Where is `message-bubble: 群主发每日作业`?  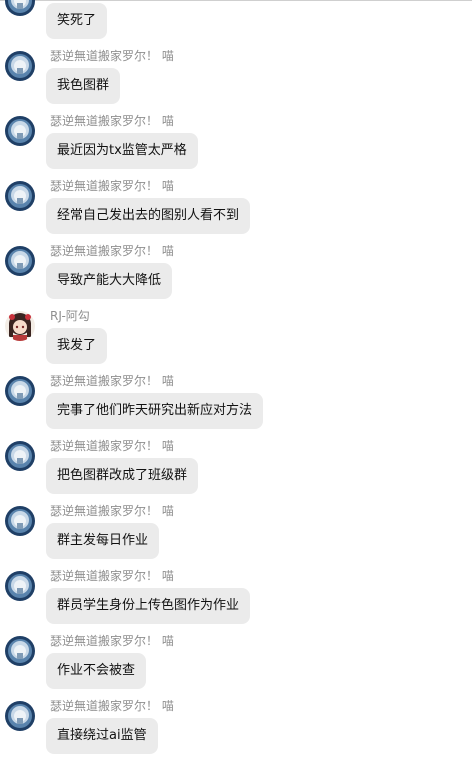 message-bubble: 群主发每日作业 is located at coordinates (103, 541).